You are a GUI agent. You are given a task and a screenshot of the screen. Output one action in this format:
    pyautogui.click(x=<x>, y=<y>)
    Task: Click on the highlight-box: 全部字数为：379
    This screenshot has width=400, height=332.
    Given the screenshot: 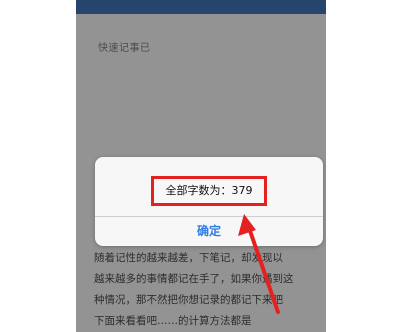 What is the action you would take?
    pyautogui.click(x=209, y=191)
    